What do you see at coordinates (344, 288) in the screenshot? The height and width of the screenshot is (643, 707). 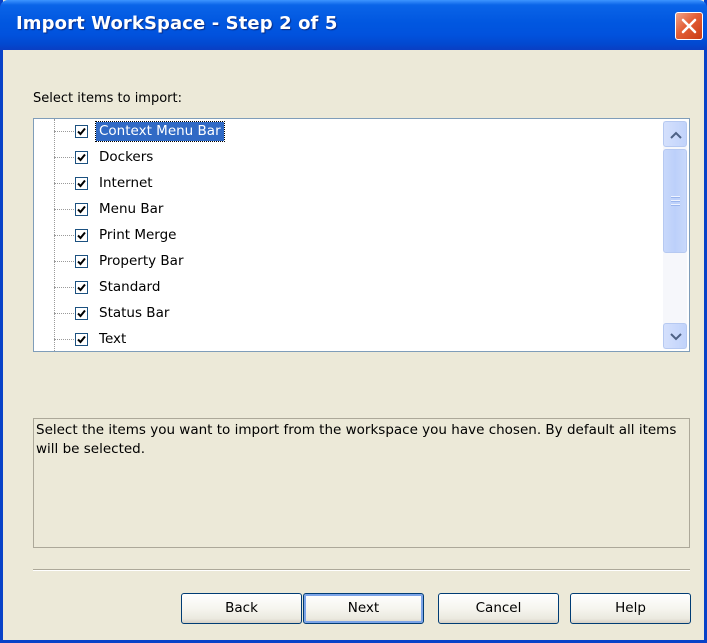 I see `tree-item: Standard` at bounding box center [344, 288].